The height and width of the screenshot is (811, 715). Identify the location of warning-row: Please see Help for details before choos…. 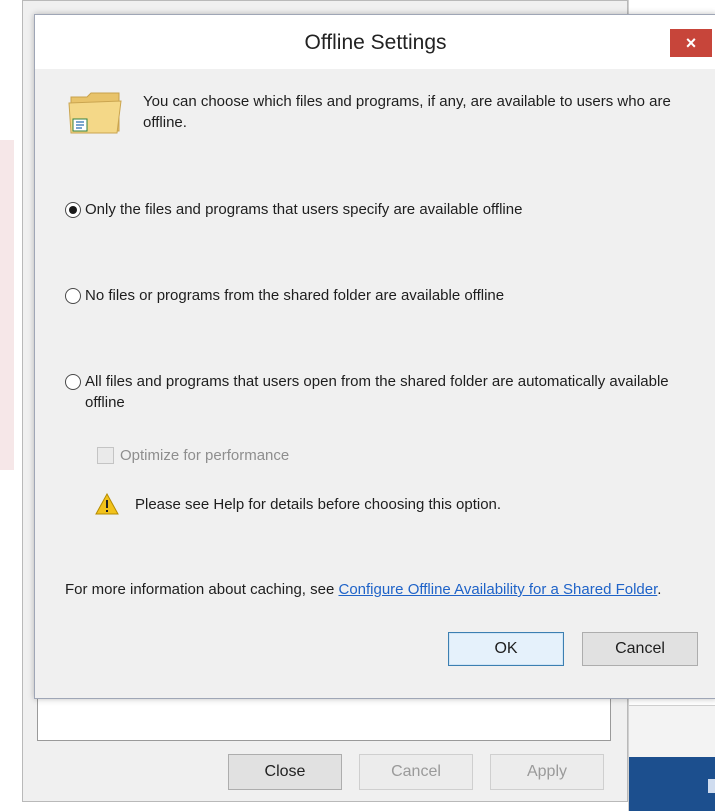
(298, 504).